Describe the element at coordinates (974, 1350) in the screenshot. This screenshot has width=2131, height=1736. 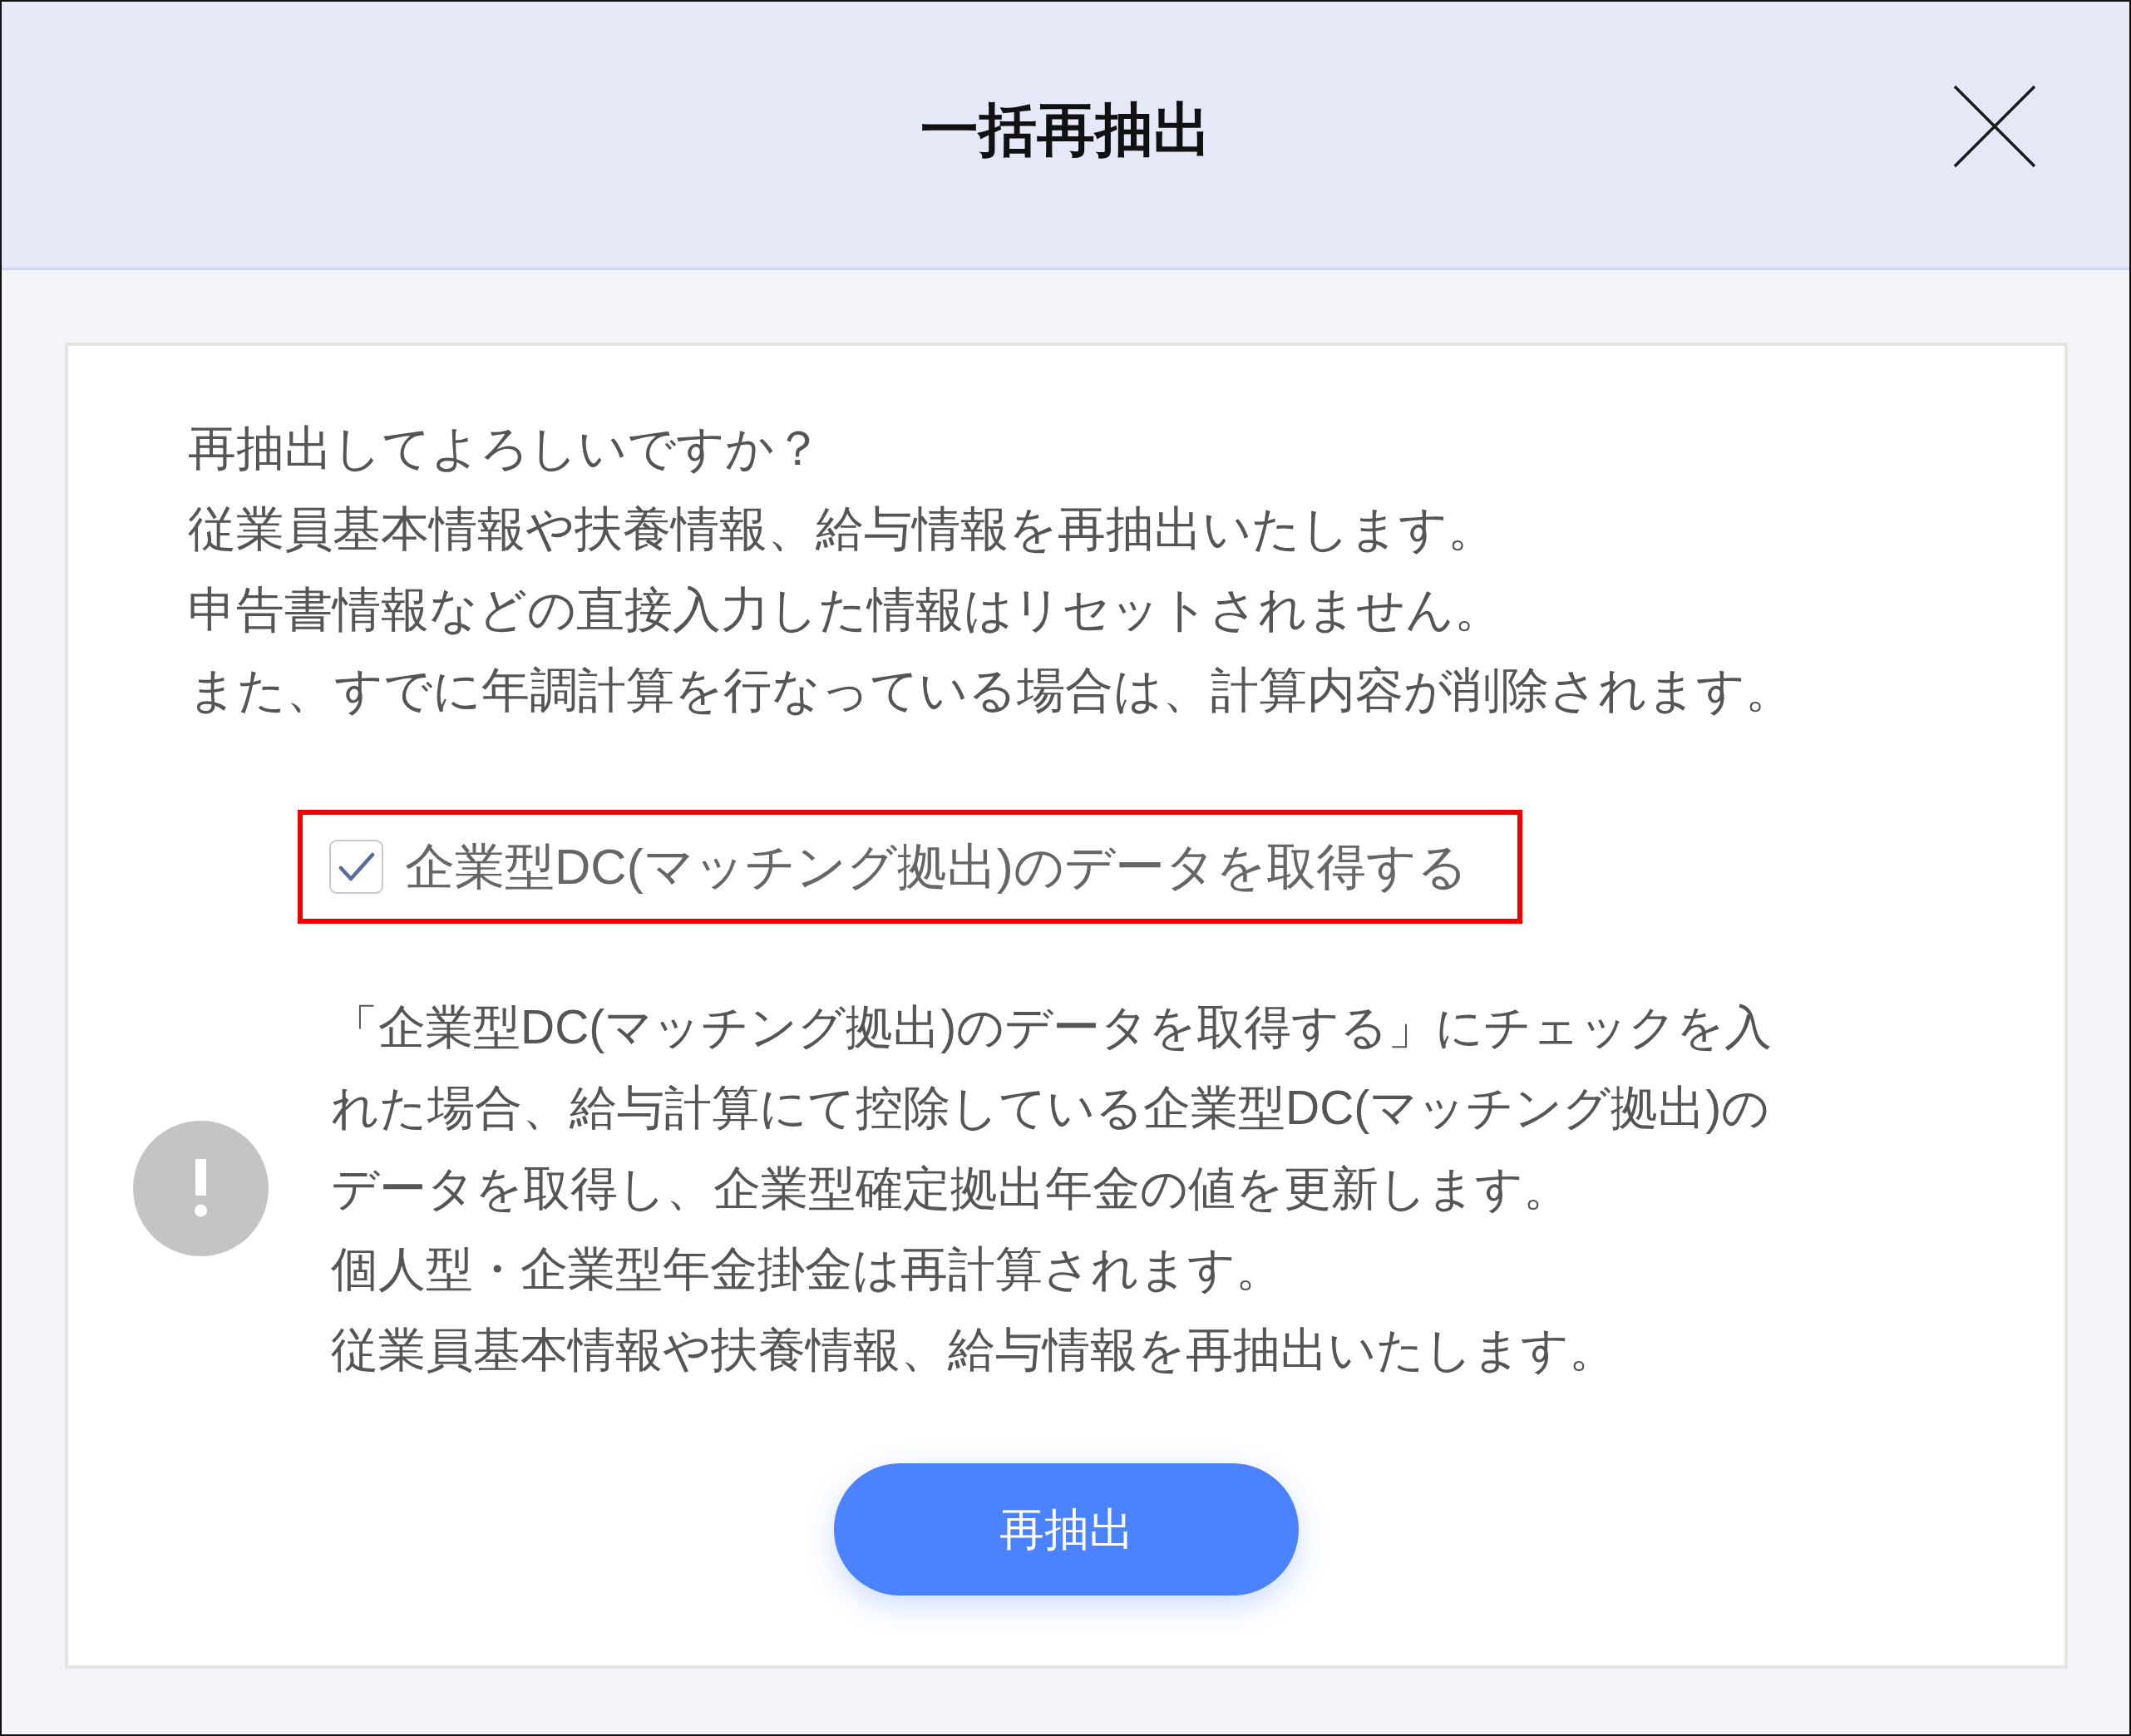
I see `notice-text: 従業員基本情報や扶養情報、給与情報を再抽出いたします。` at that location.